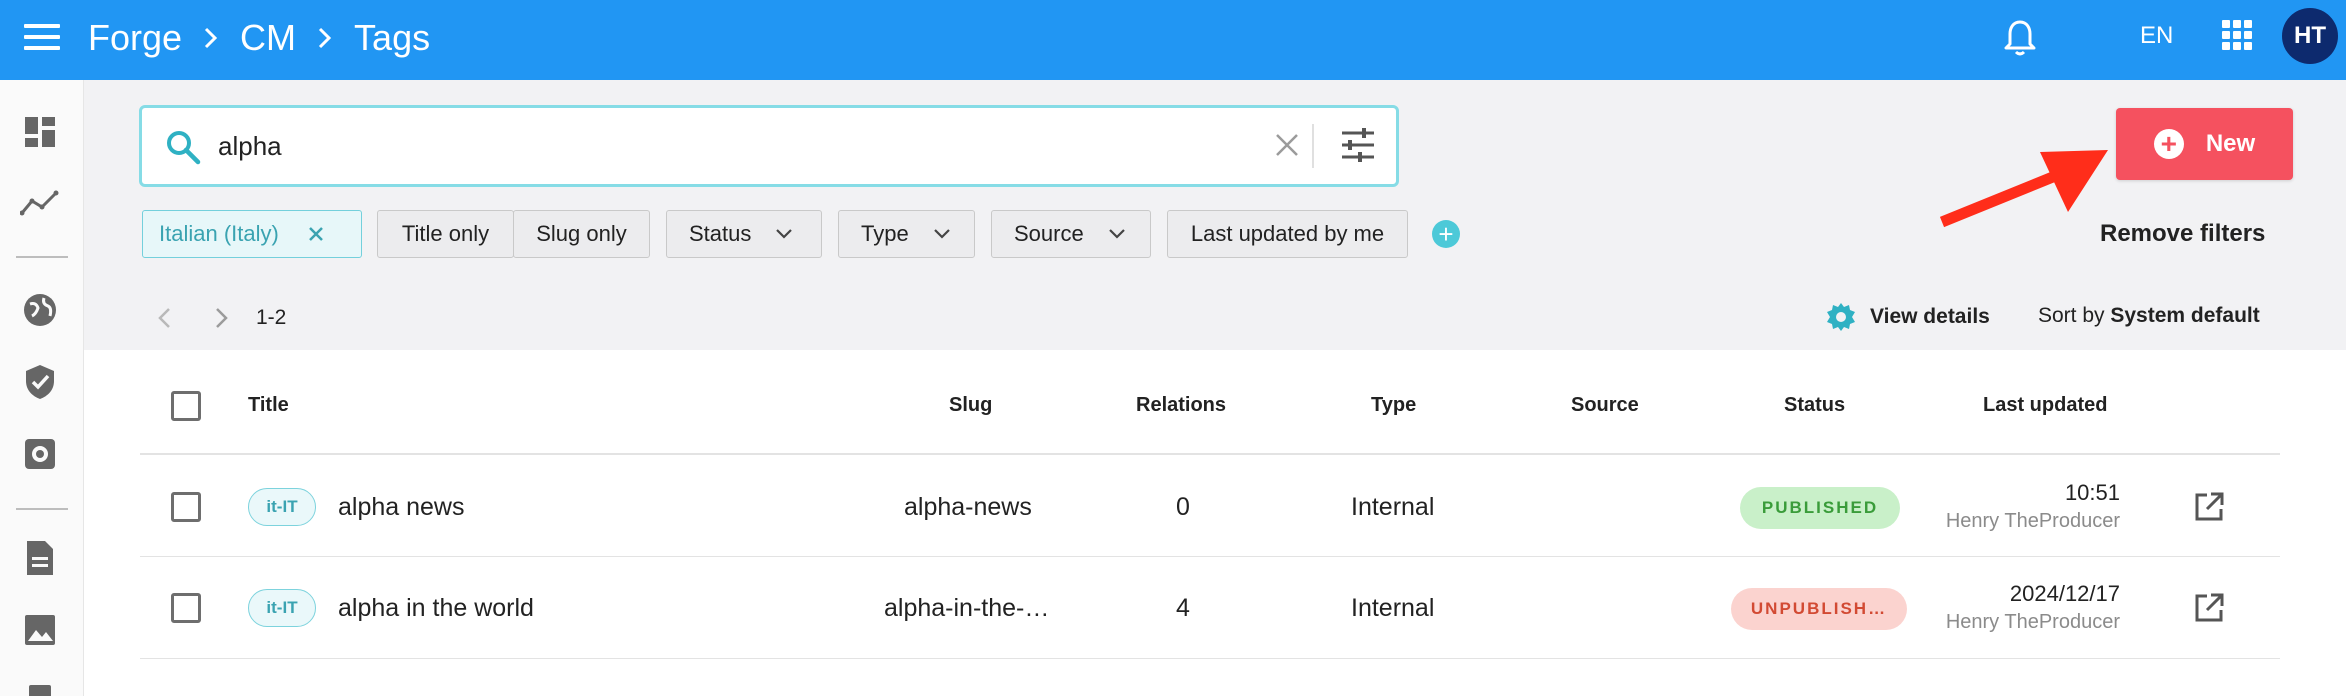  Describe the element at coordinates (1990, 607) in the screenshot. I see `last-updated-cell: 2024/12/17 Henry TheProducer` at that location.